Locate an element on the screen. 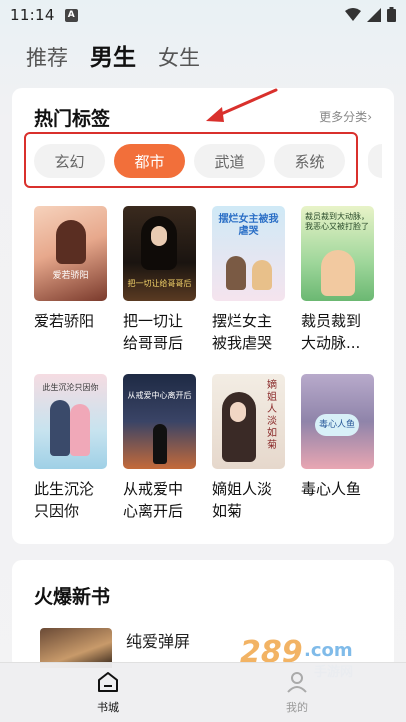 The height and width of the screenshot is (722, 406). tag-dushi: 都市 is located at coordinates (149, 161).